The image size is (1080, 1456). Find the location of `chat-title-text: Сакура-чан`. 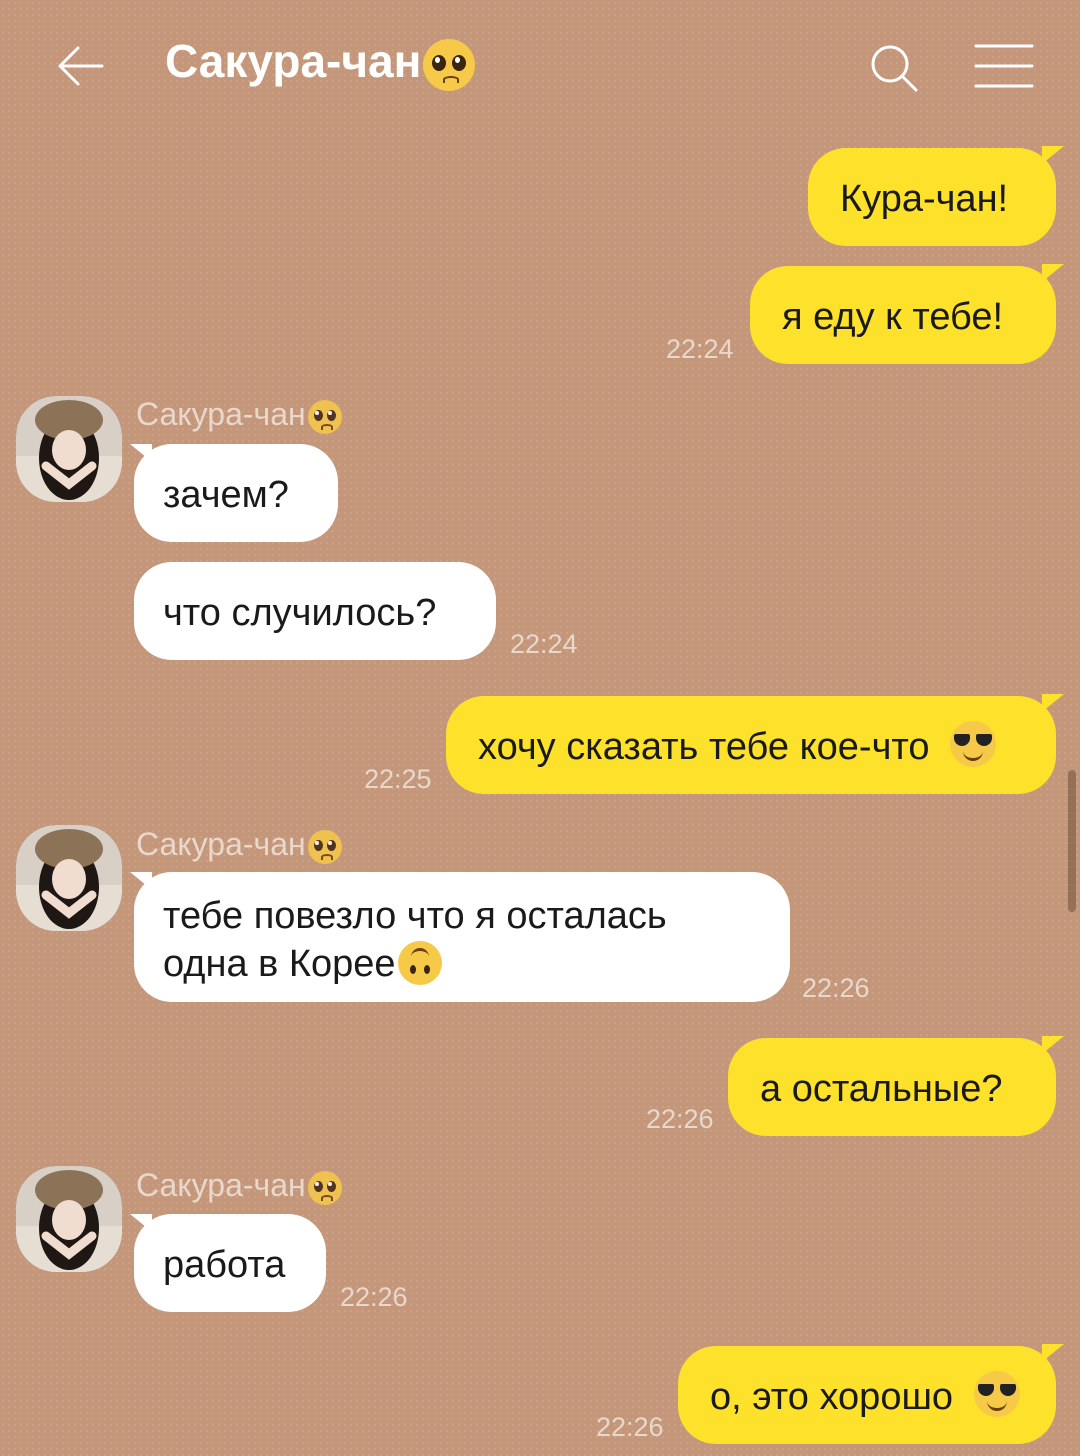

chat-title-text: Сакура-чан is located at coordinates (293, 61).